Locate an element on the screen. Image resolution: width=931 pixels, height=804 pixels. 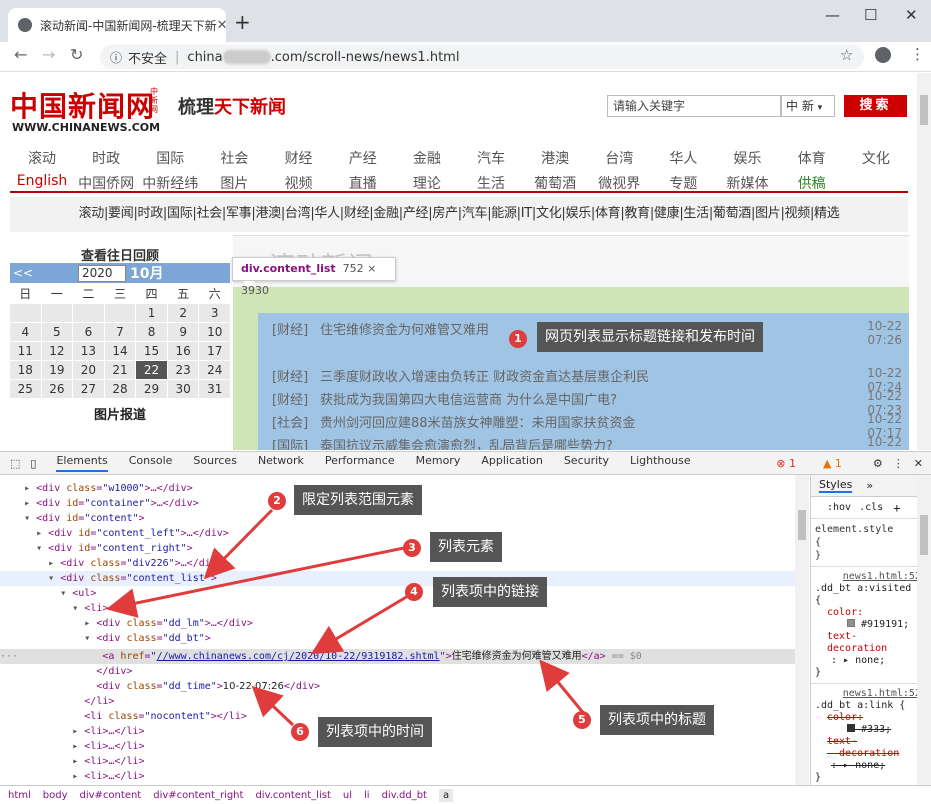
annotation-arrows is located at coordinates (346, 617).